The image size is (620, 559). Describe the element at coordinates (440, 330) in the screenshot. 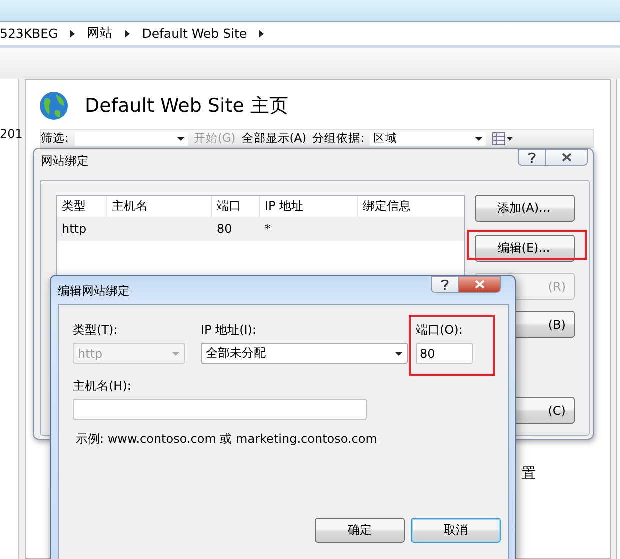

I see `field-label: 端口(O):` at that location.